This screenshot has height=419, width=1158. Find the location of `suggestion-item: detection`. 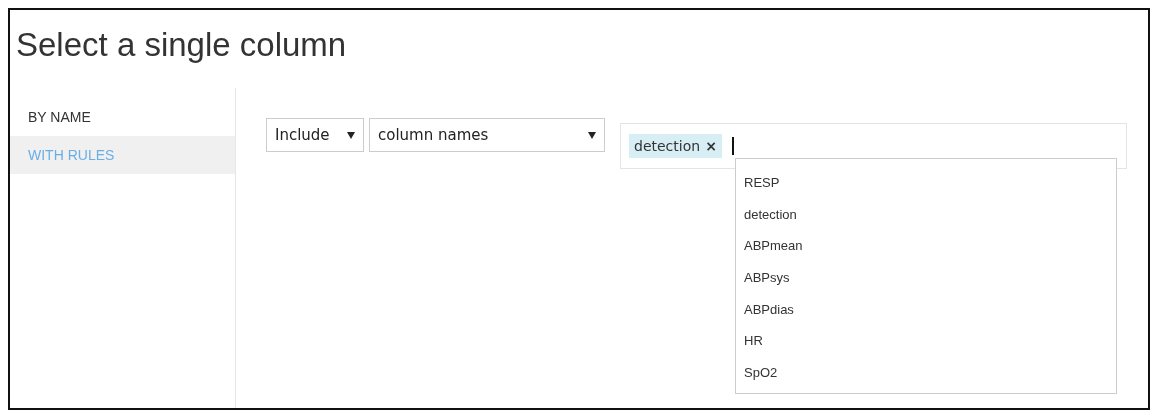

suggestion-item: detection is located at coordinates (926, 214).